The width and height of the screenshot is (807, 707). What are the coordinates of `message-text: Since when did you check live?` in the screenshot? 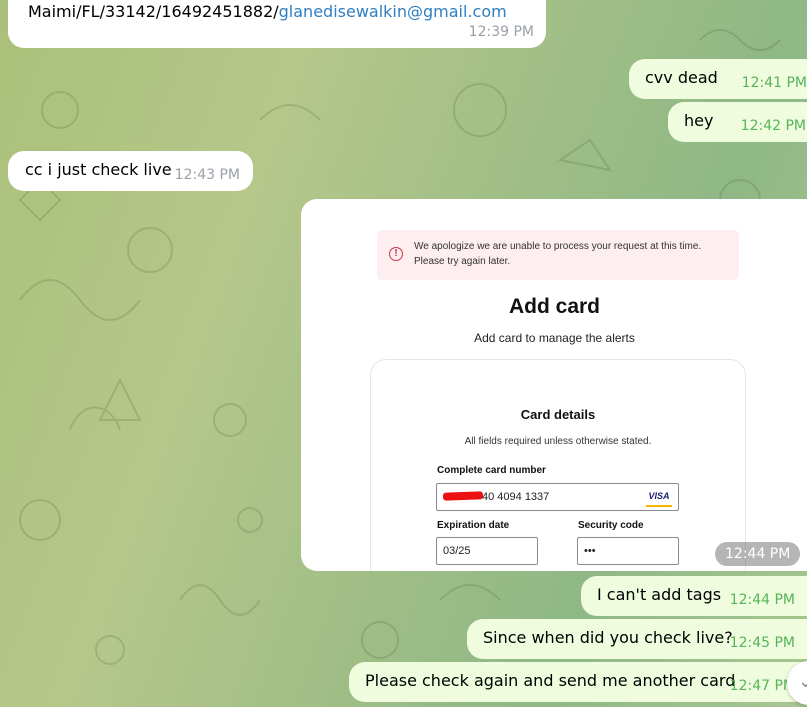 It's located at (608, 637).